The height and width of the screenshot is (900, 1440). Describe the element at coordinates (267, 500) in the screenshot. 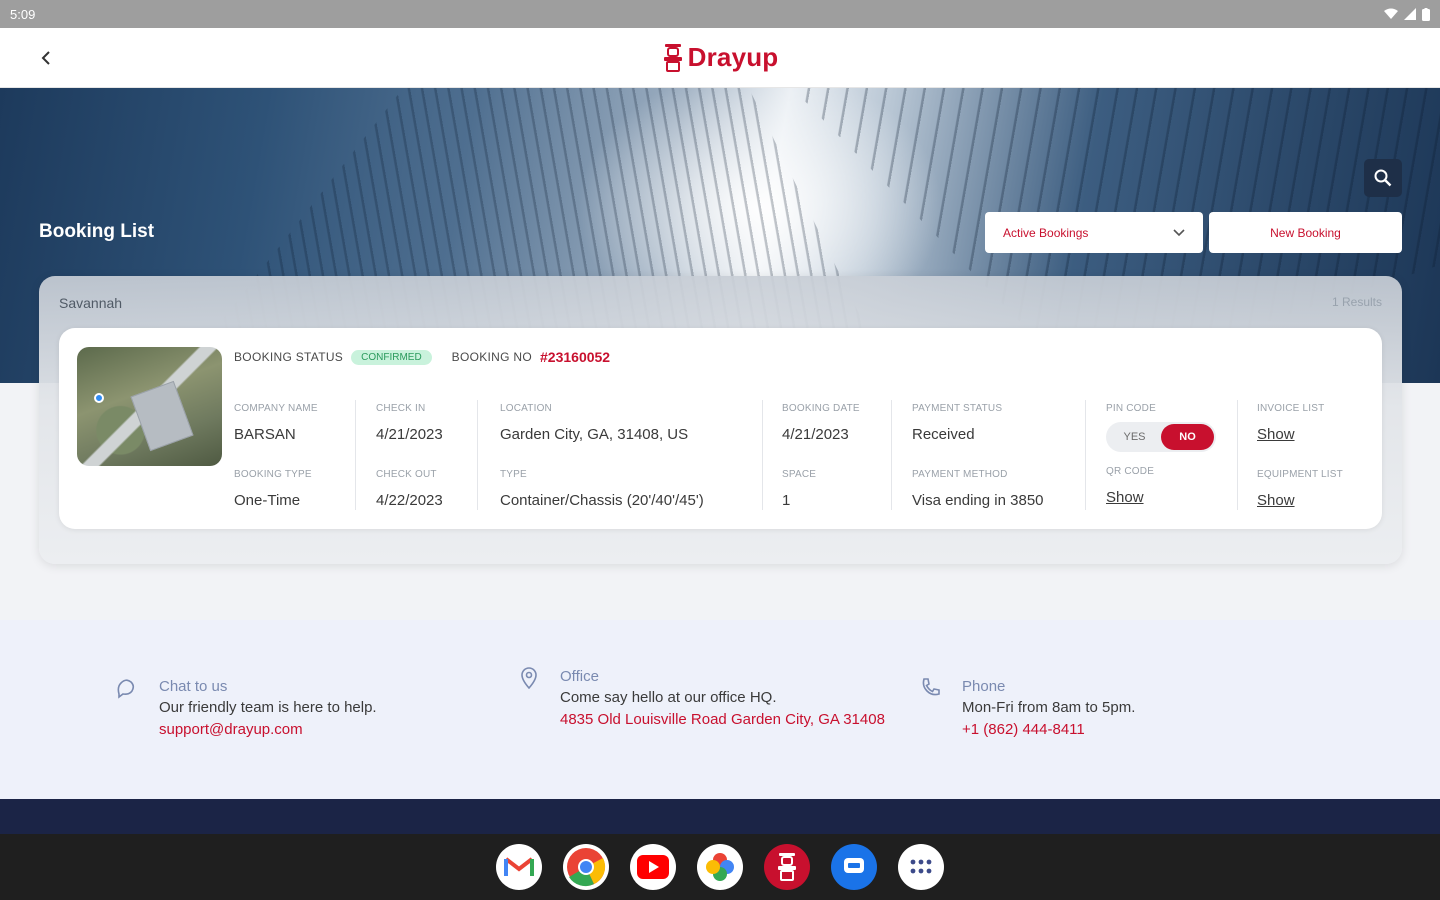

I see `booking-type-value: One-Time` at that location.